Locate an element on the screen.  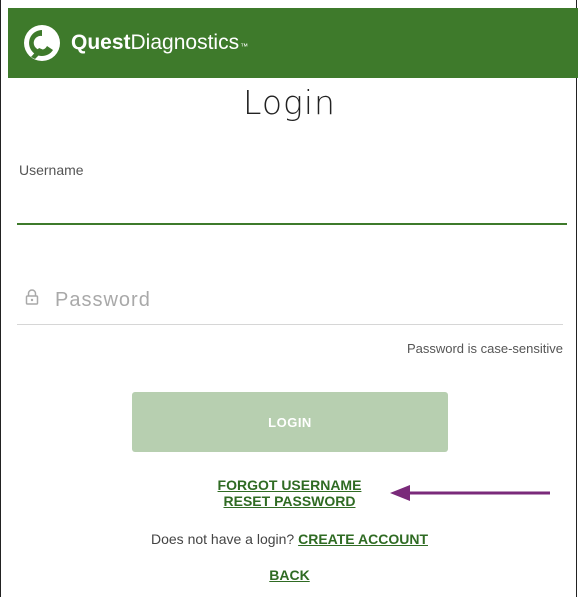
back-link: BACK is located at coordinates (289, 575).